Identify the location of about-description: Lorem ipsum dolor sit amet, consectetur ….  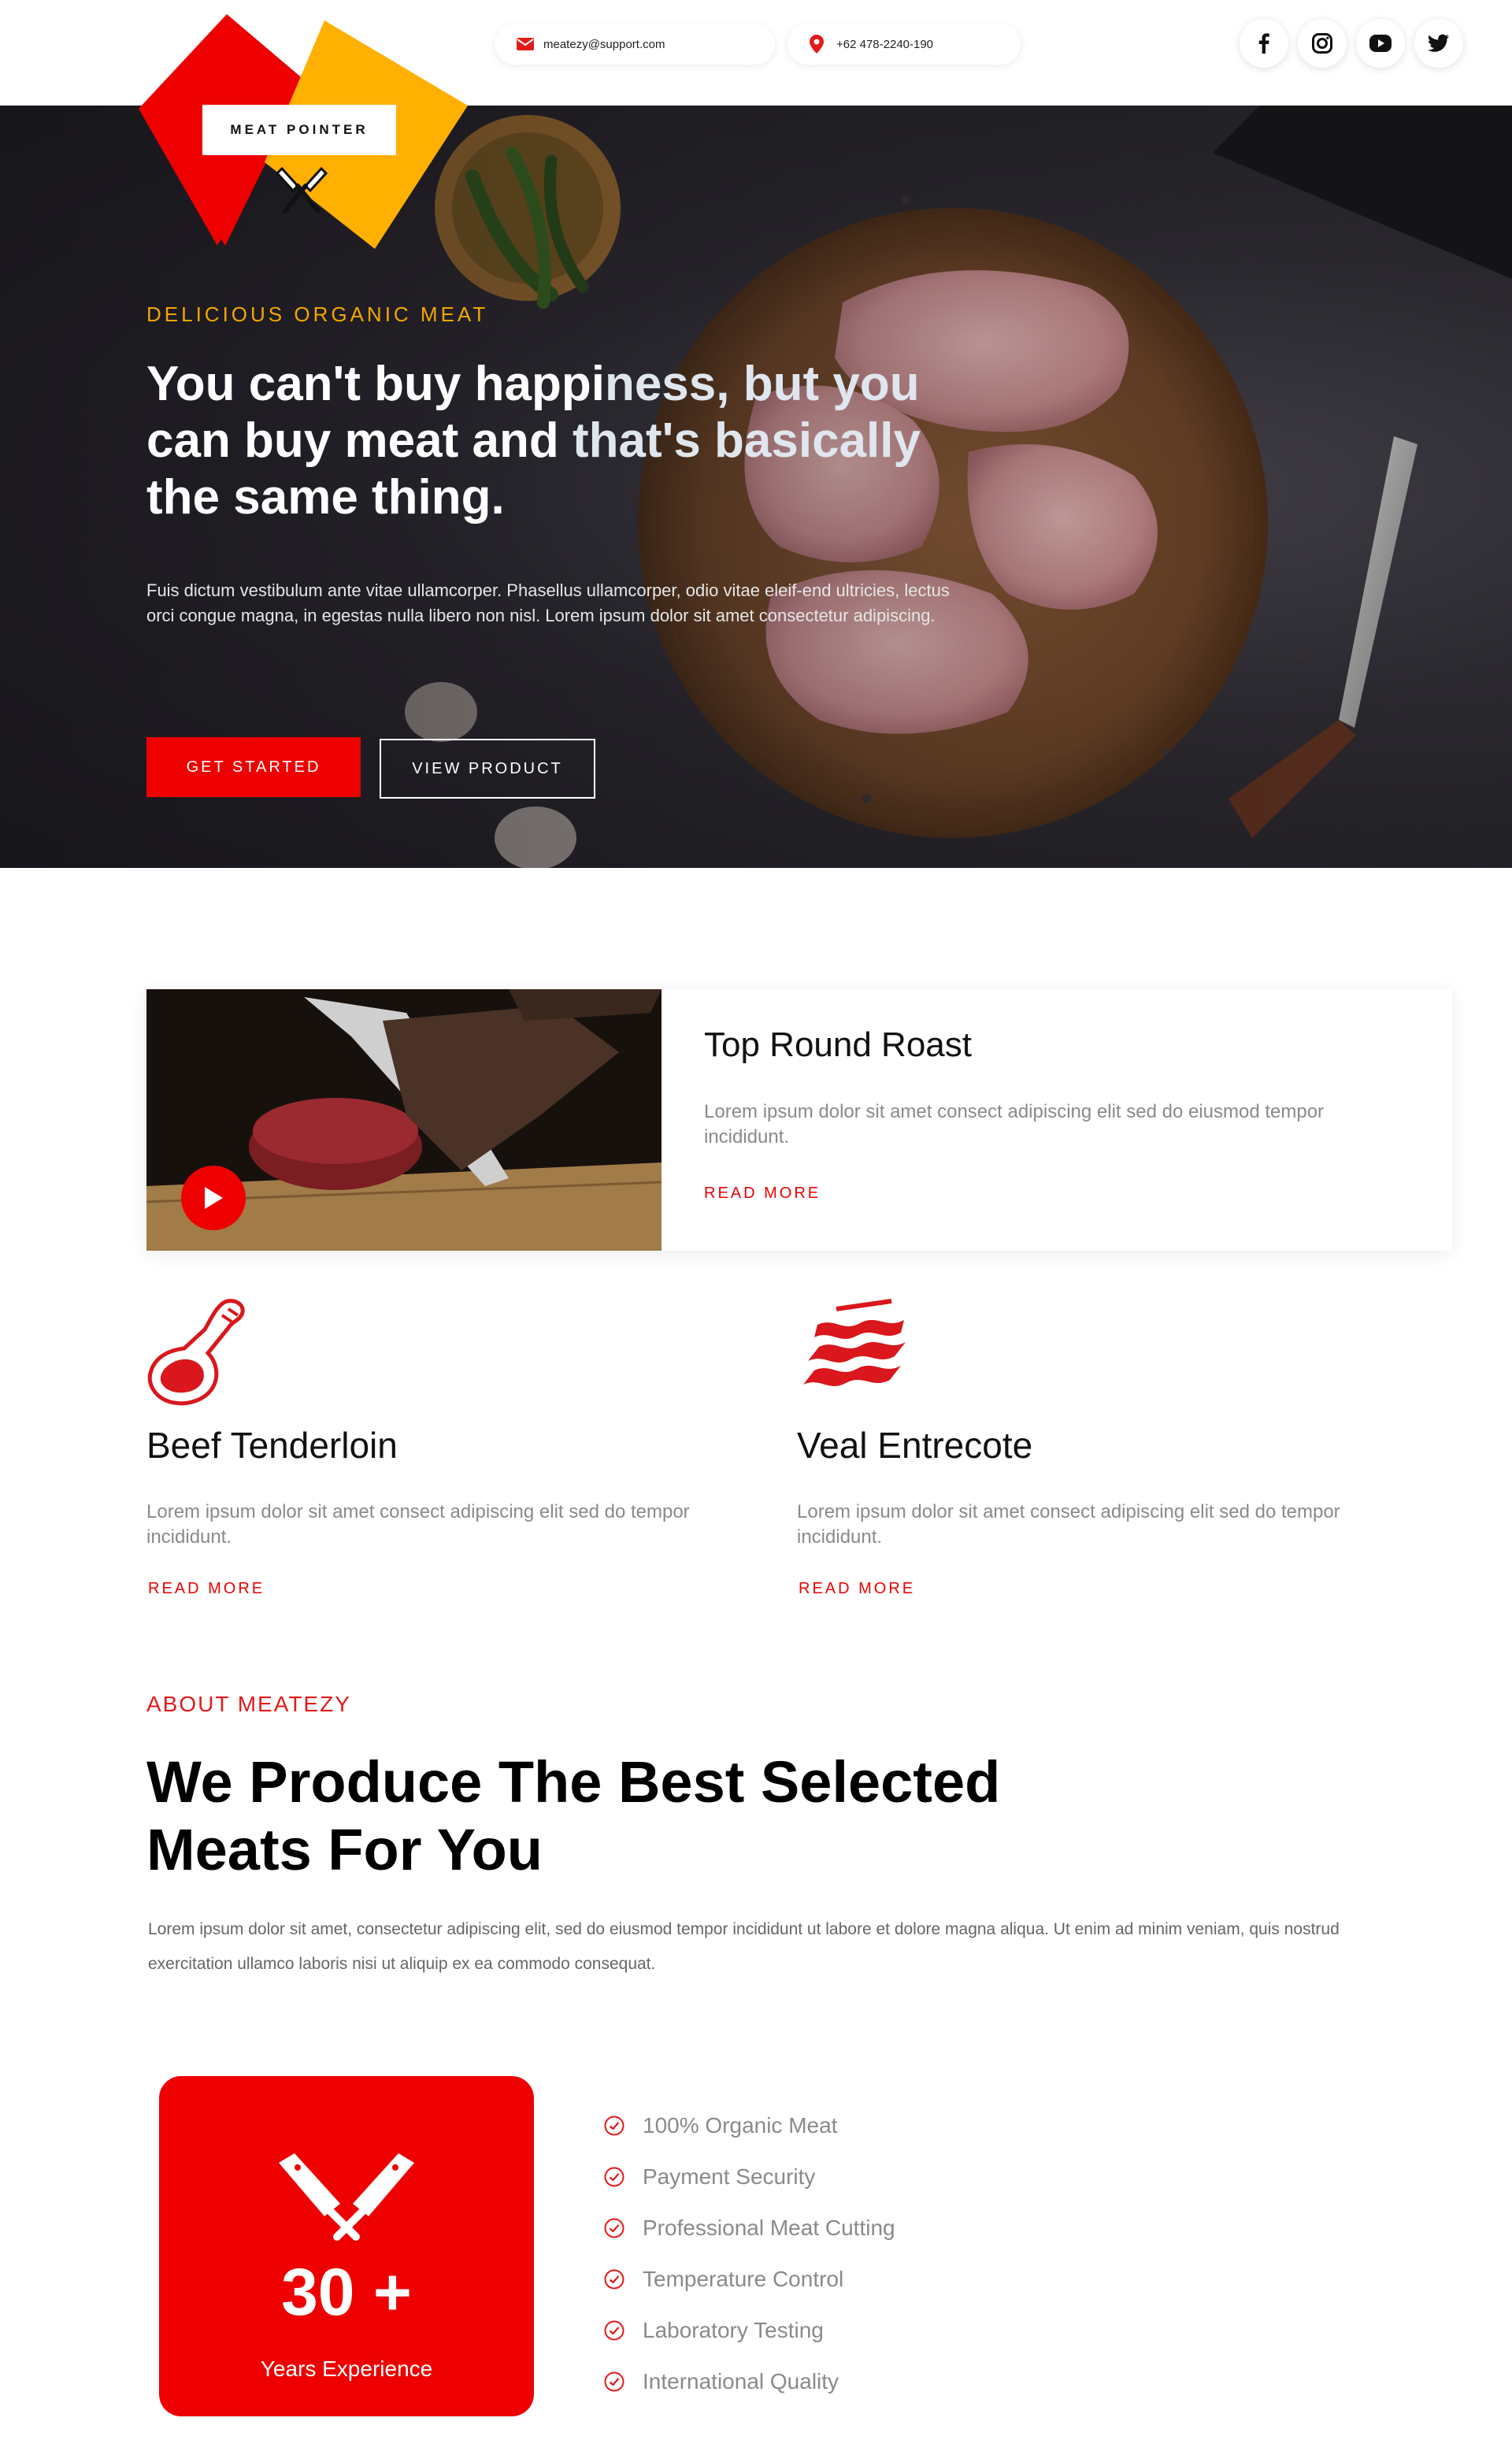
(744, 1947).